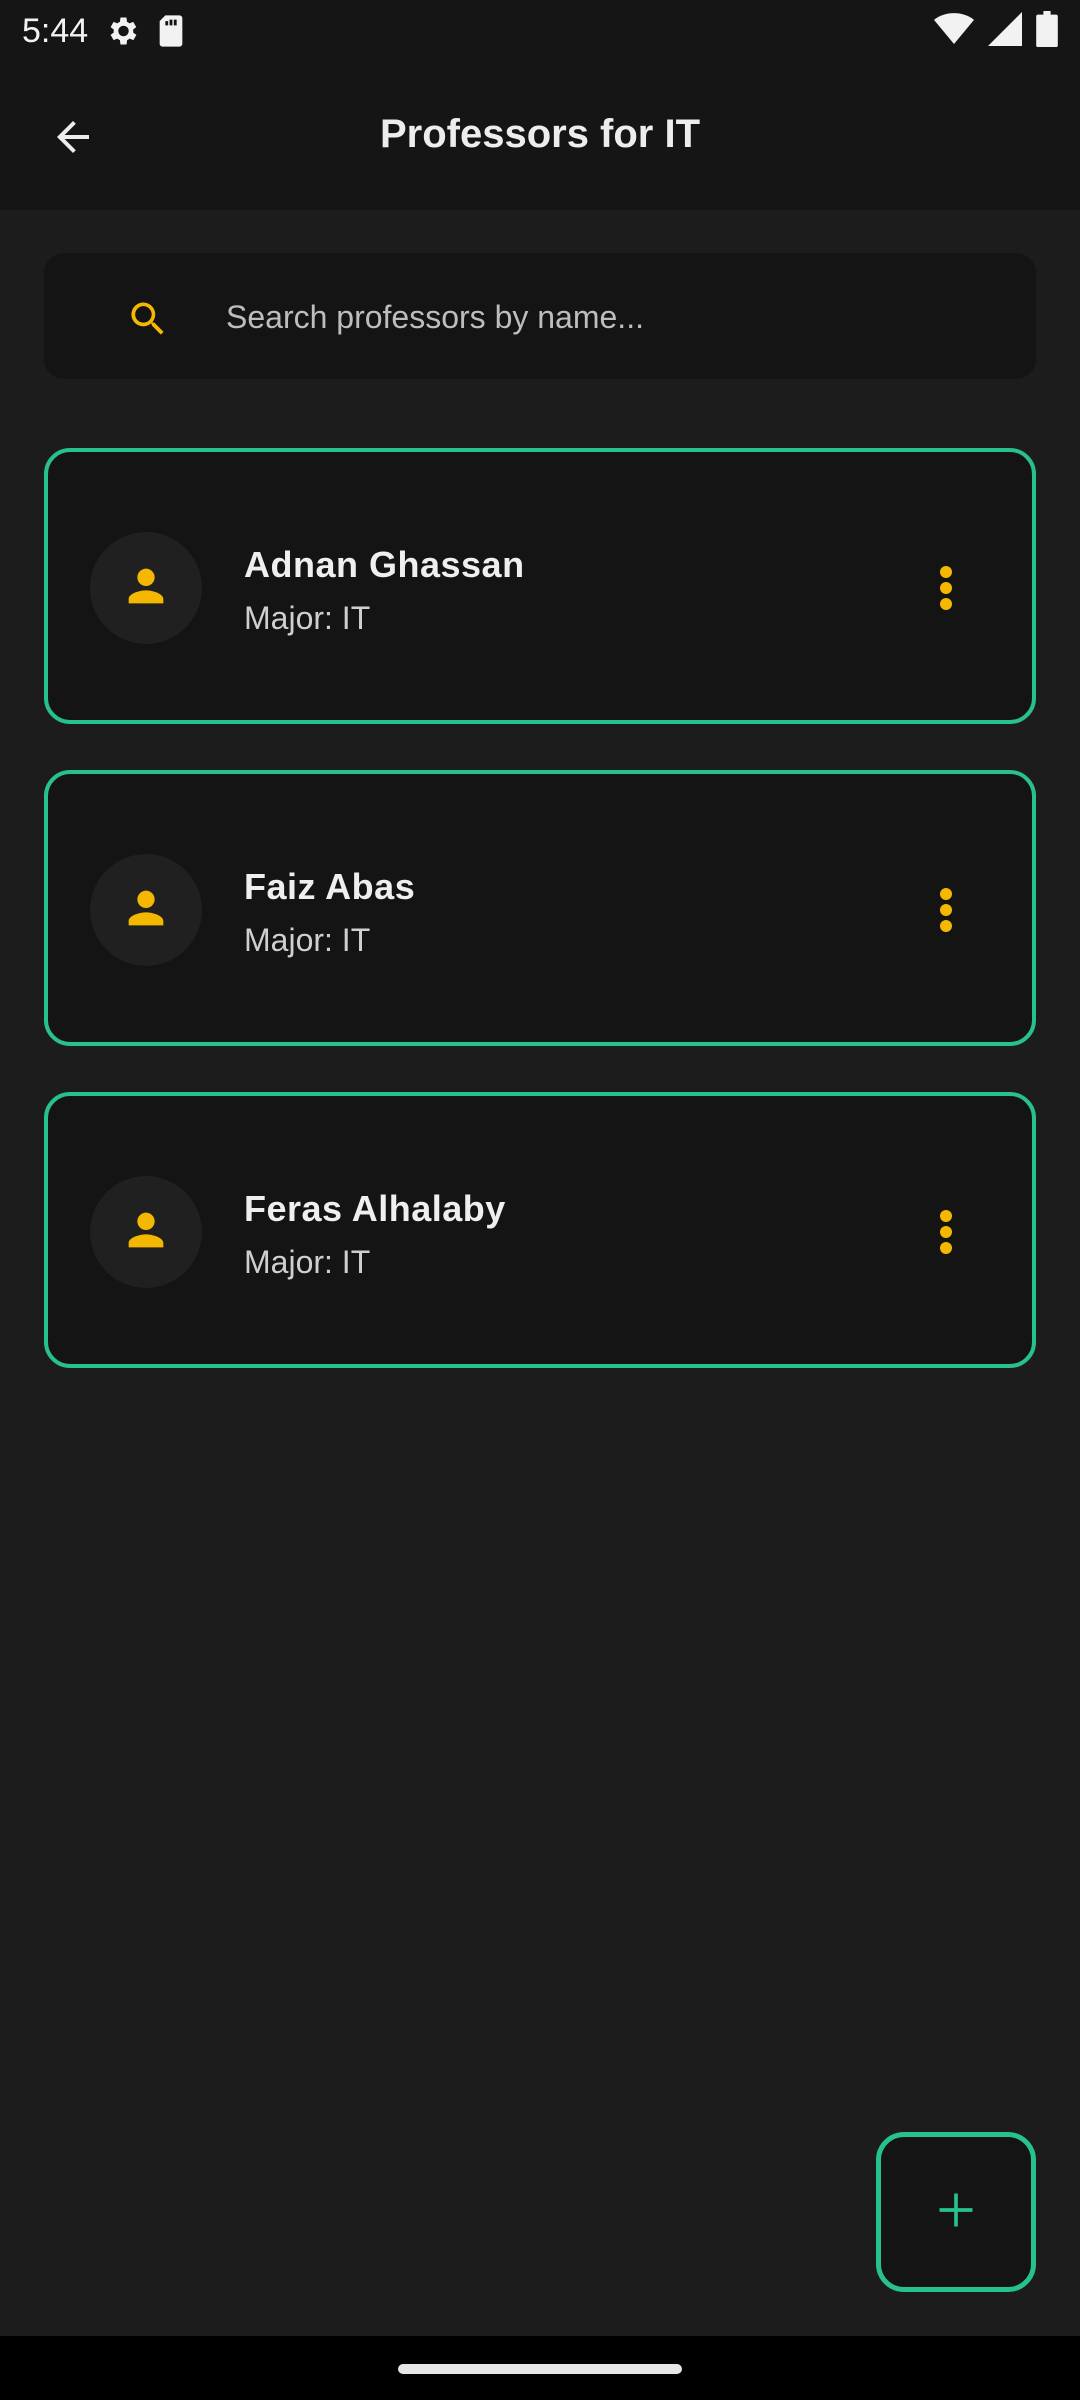  I want to click on sd-card-icon, so click(171, 31).